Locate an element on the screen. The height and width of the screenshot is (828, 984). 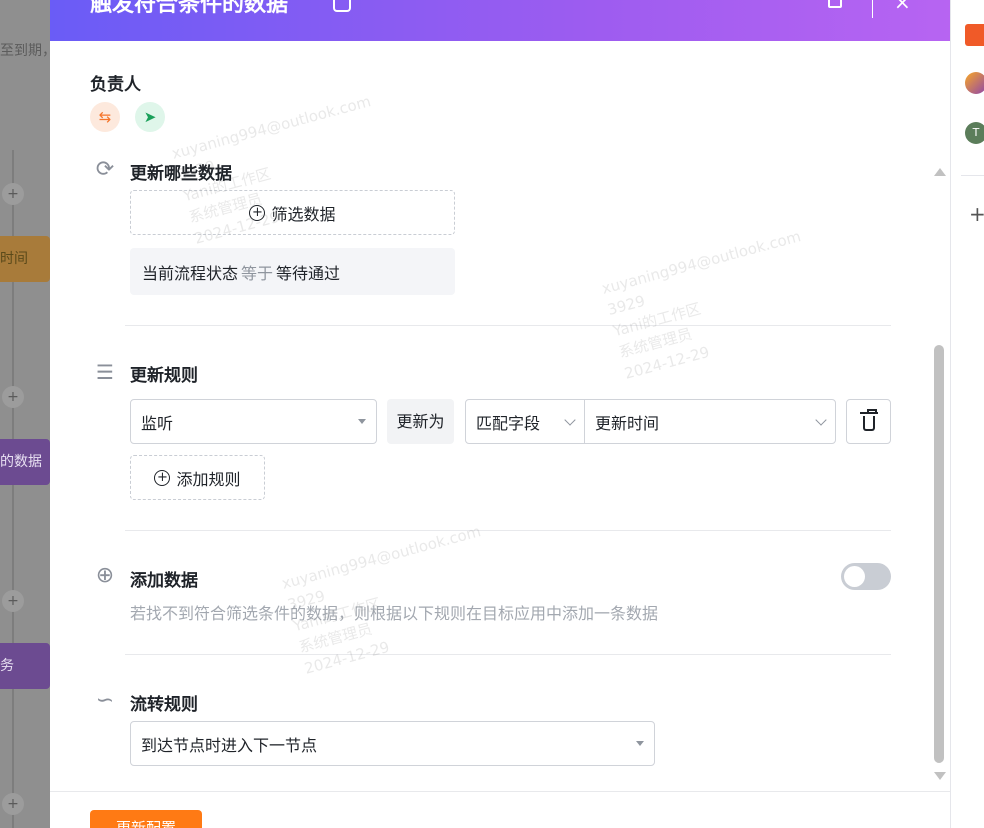
rule-field-select: 监听 is located at coordinates (253, 421).